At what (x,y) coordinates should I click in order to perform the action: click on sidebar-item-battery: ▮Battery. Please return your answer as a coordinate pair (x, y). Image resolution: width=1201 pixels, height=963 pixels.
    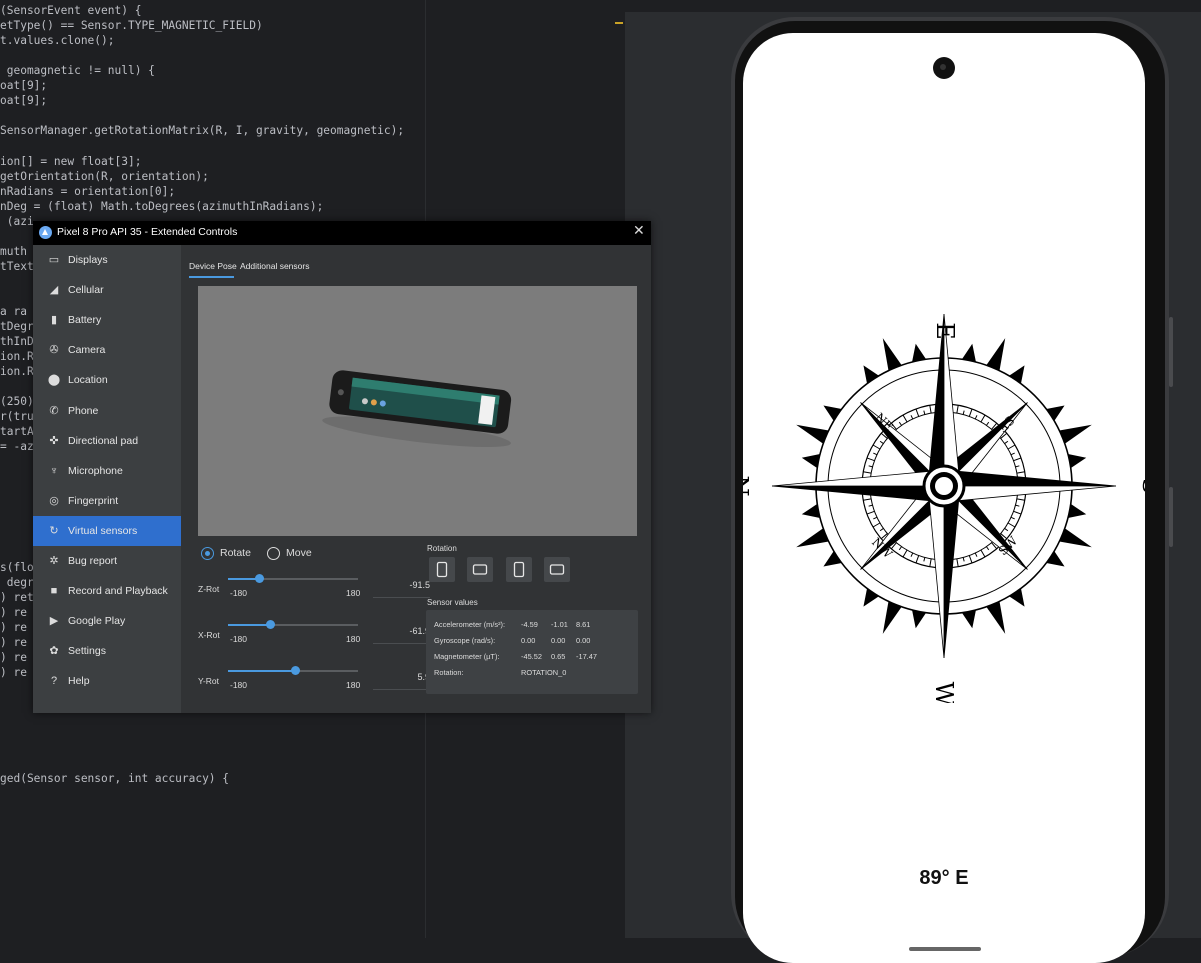
    Looking at the image, I should click on (107, 320).